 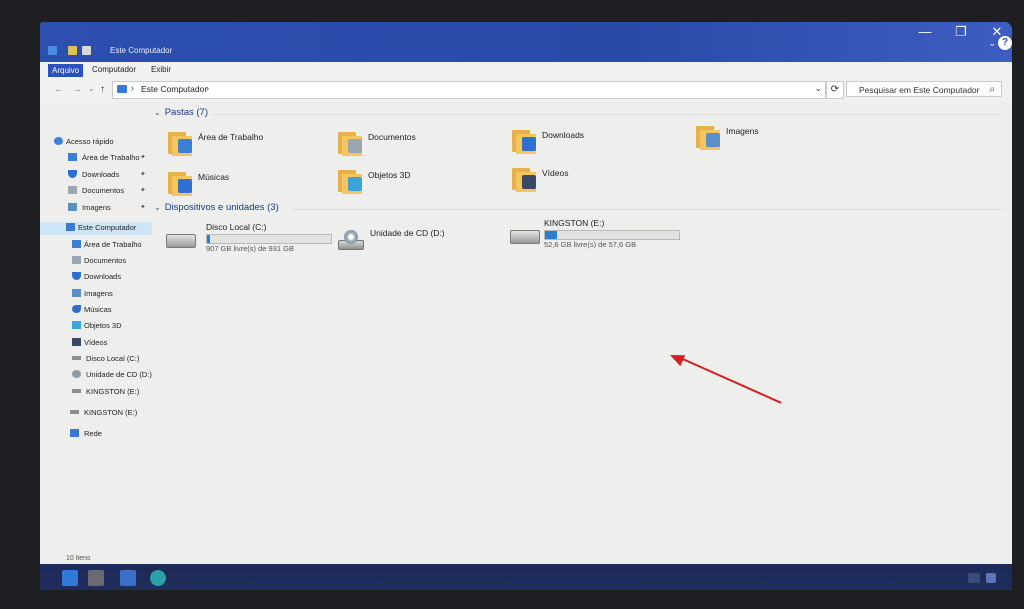 I want to click on sidebar-item-kingston: KINGSTON (E:), so click(x=96, y=413).